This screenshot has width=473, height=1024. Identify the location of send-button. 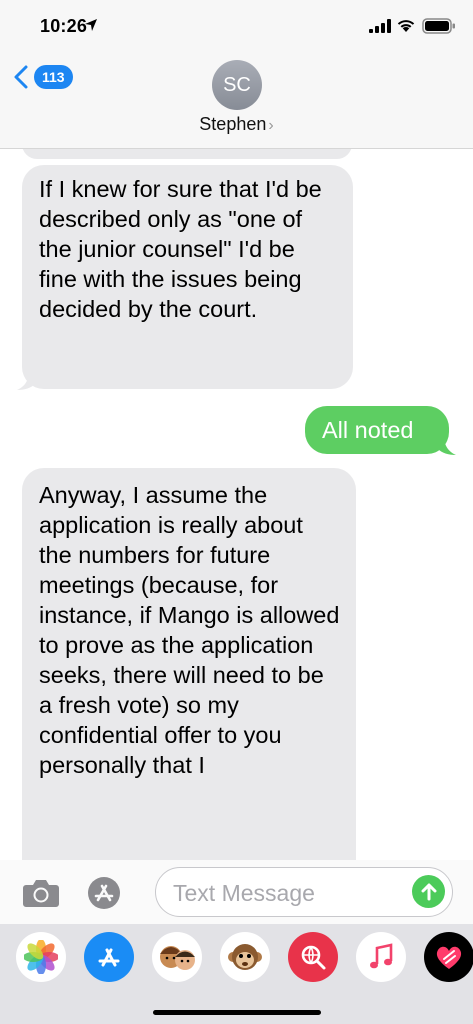
(428, 891).